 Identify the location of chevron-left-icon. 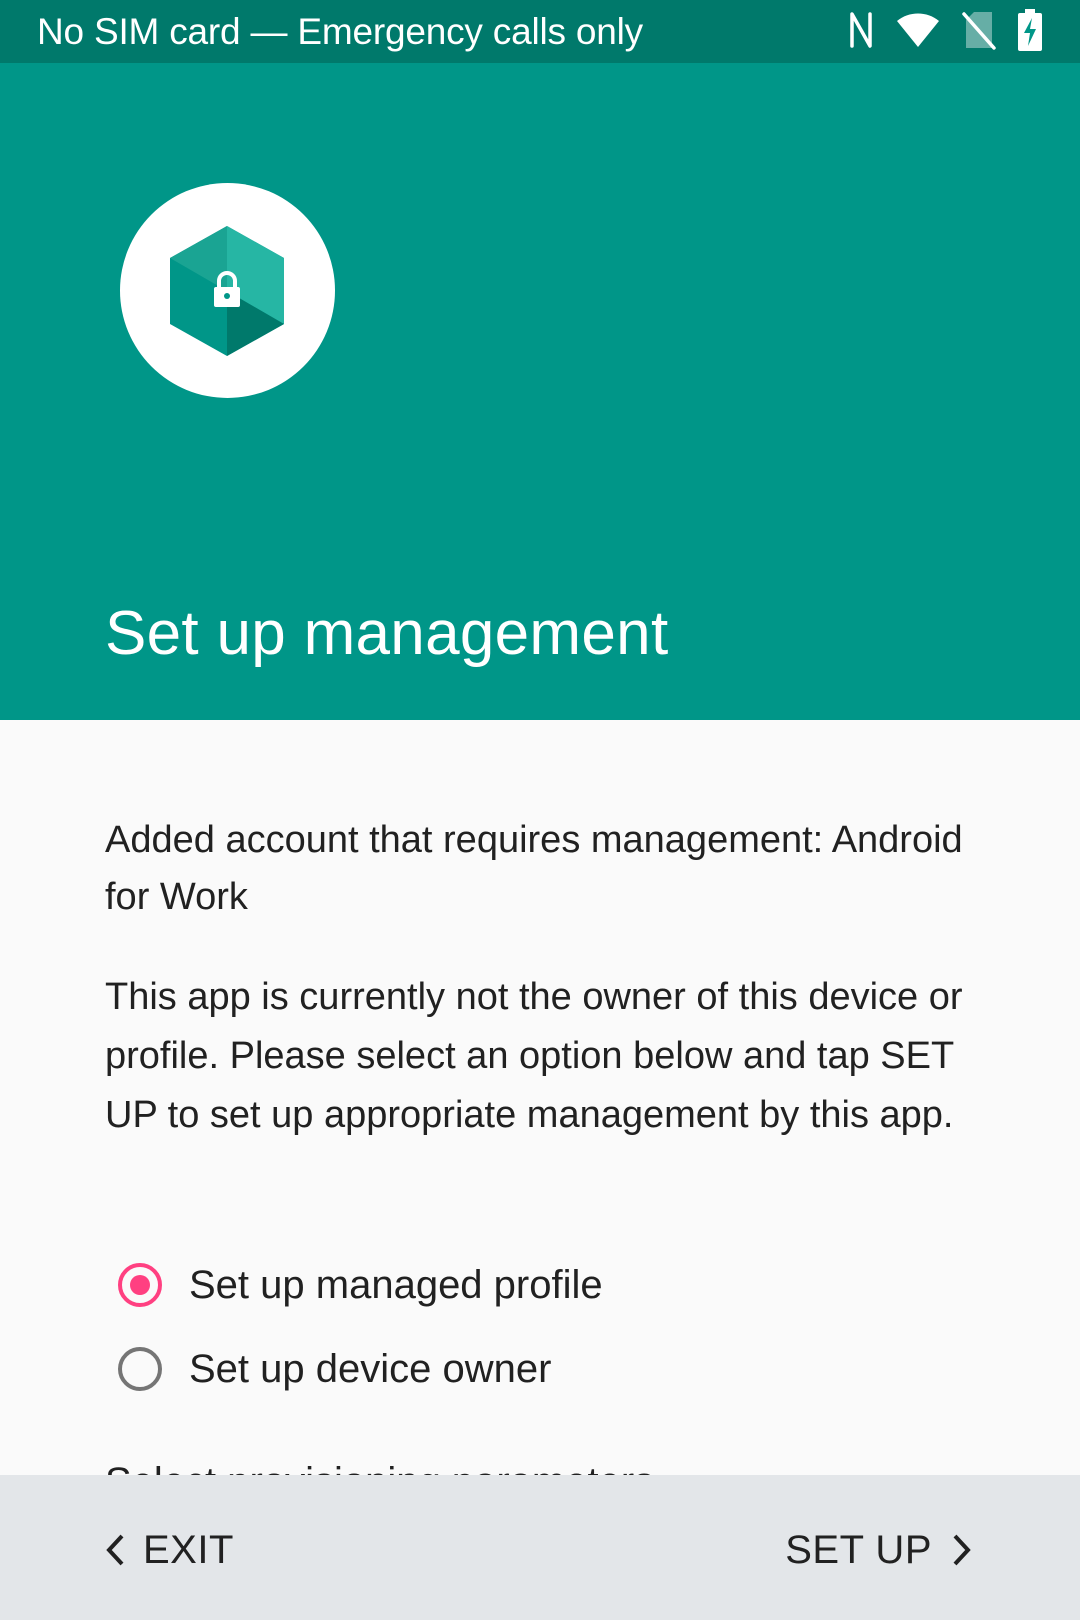
(115, 1550).